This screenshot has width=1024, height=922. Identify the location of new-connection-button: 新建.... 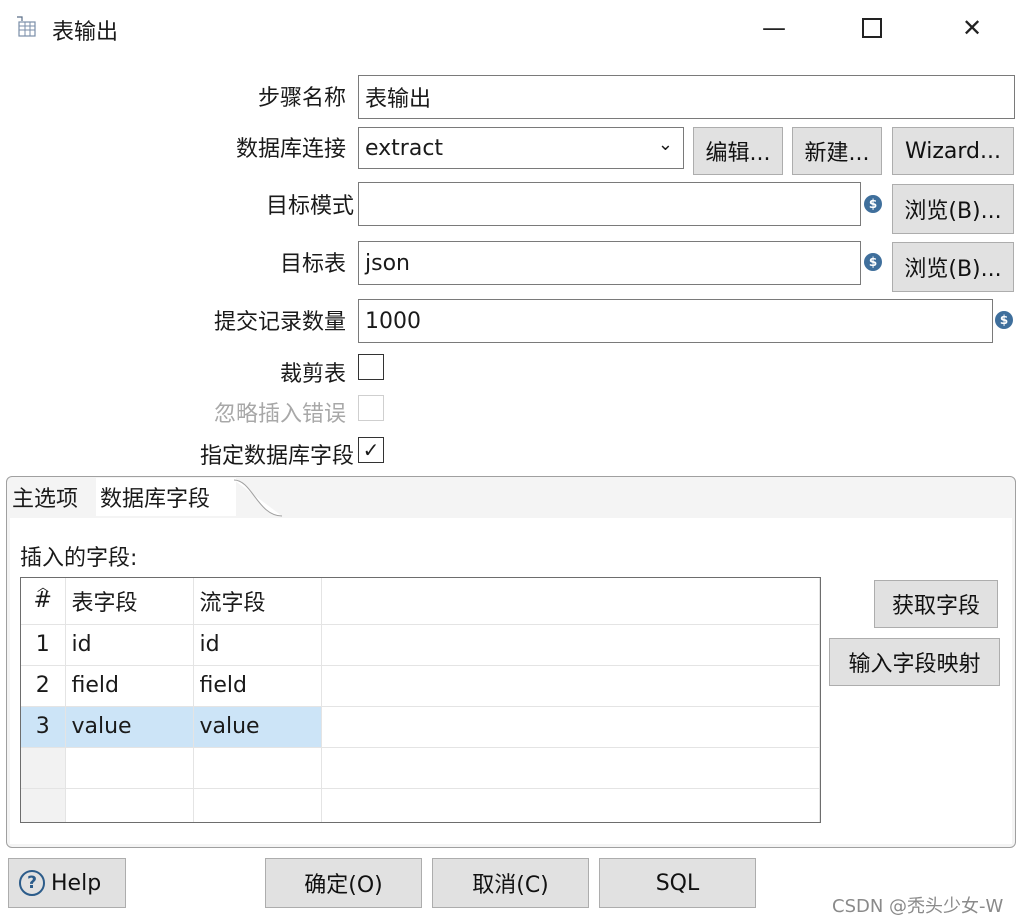
(837, 151).